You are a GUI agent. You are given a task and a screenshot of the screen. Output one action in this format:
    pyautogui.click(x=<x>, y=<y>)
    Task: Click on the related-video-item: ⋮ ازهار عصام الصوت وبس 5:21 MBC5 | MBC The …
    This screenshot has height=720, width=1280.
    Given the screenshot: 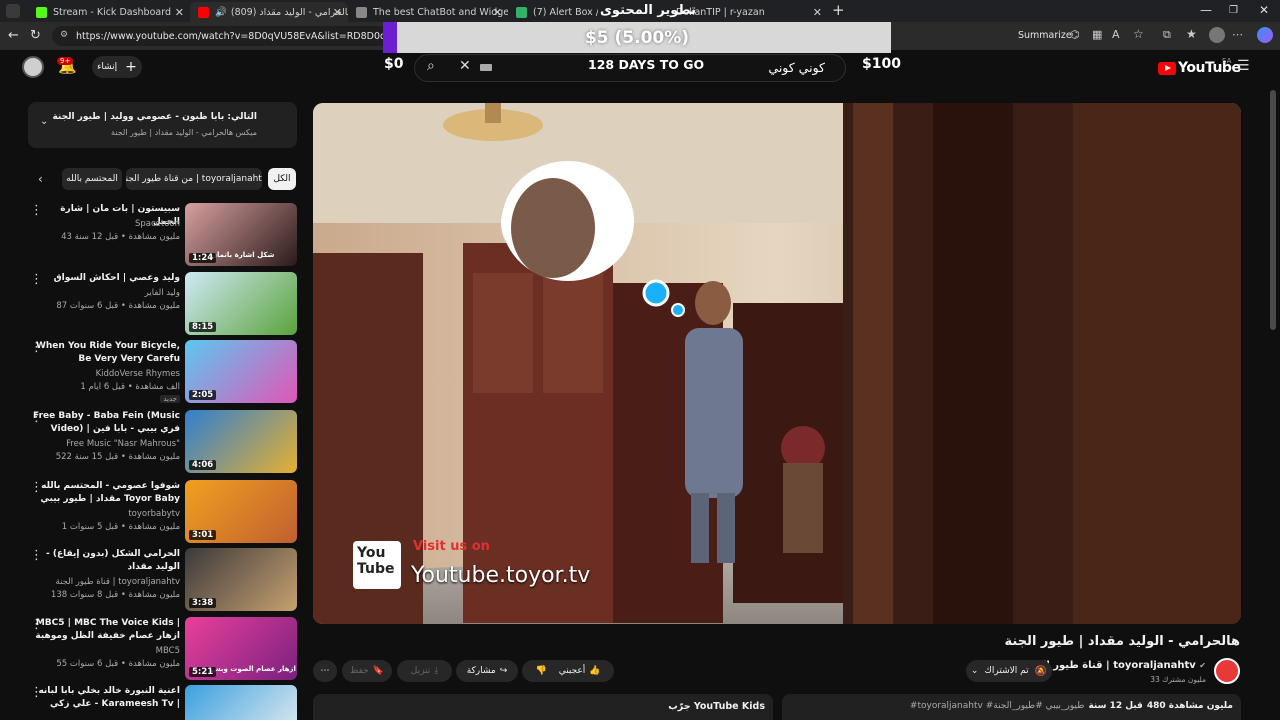 What is the action you would take?
    pyautogui.click(x=162, y=649)
    